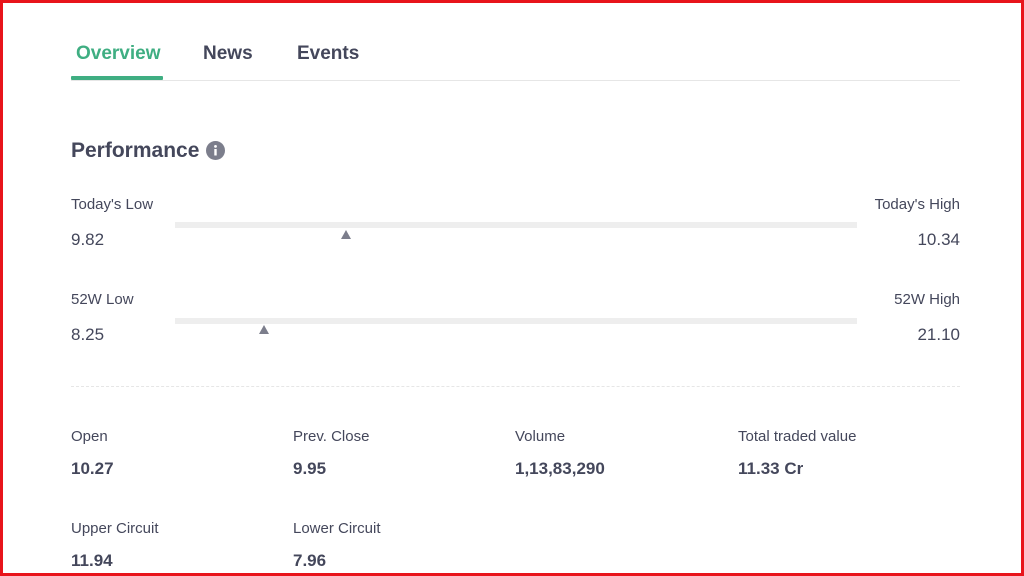 The height and width of the screenshot is (576, 1024). I want to click on todays-price-marker-icon, so click(345, 234).